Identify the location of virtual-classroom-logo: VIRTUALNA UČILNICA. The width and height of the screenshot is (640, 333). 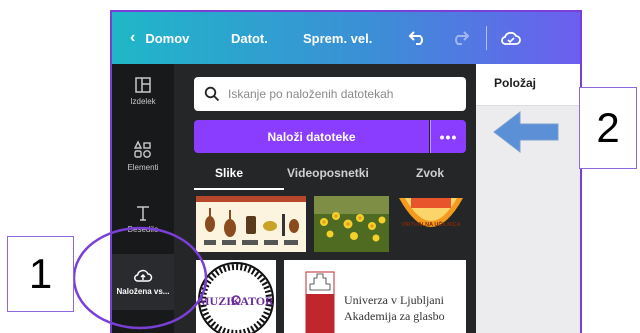
(431, 213).